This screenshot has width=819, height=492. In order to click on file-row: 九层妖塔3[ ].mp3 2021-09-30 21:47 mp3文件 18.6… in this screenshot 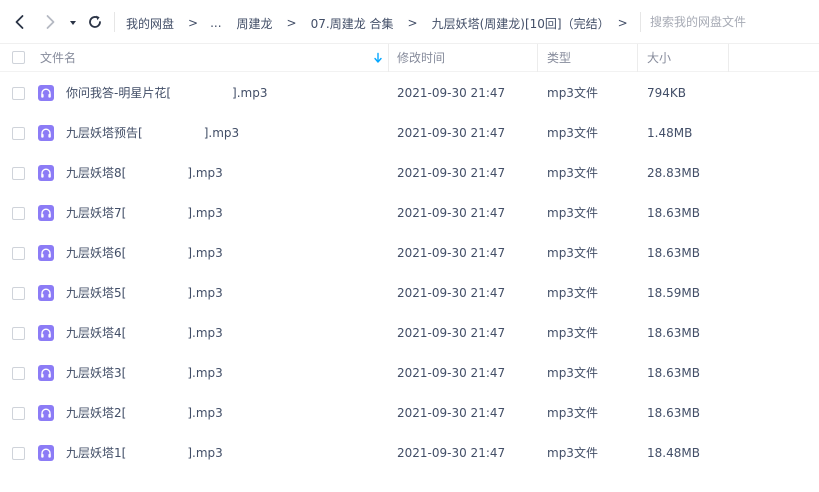, I will do `click(409, 373)`.